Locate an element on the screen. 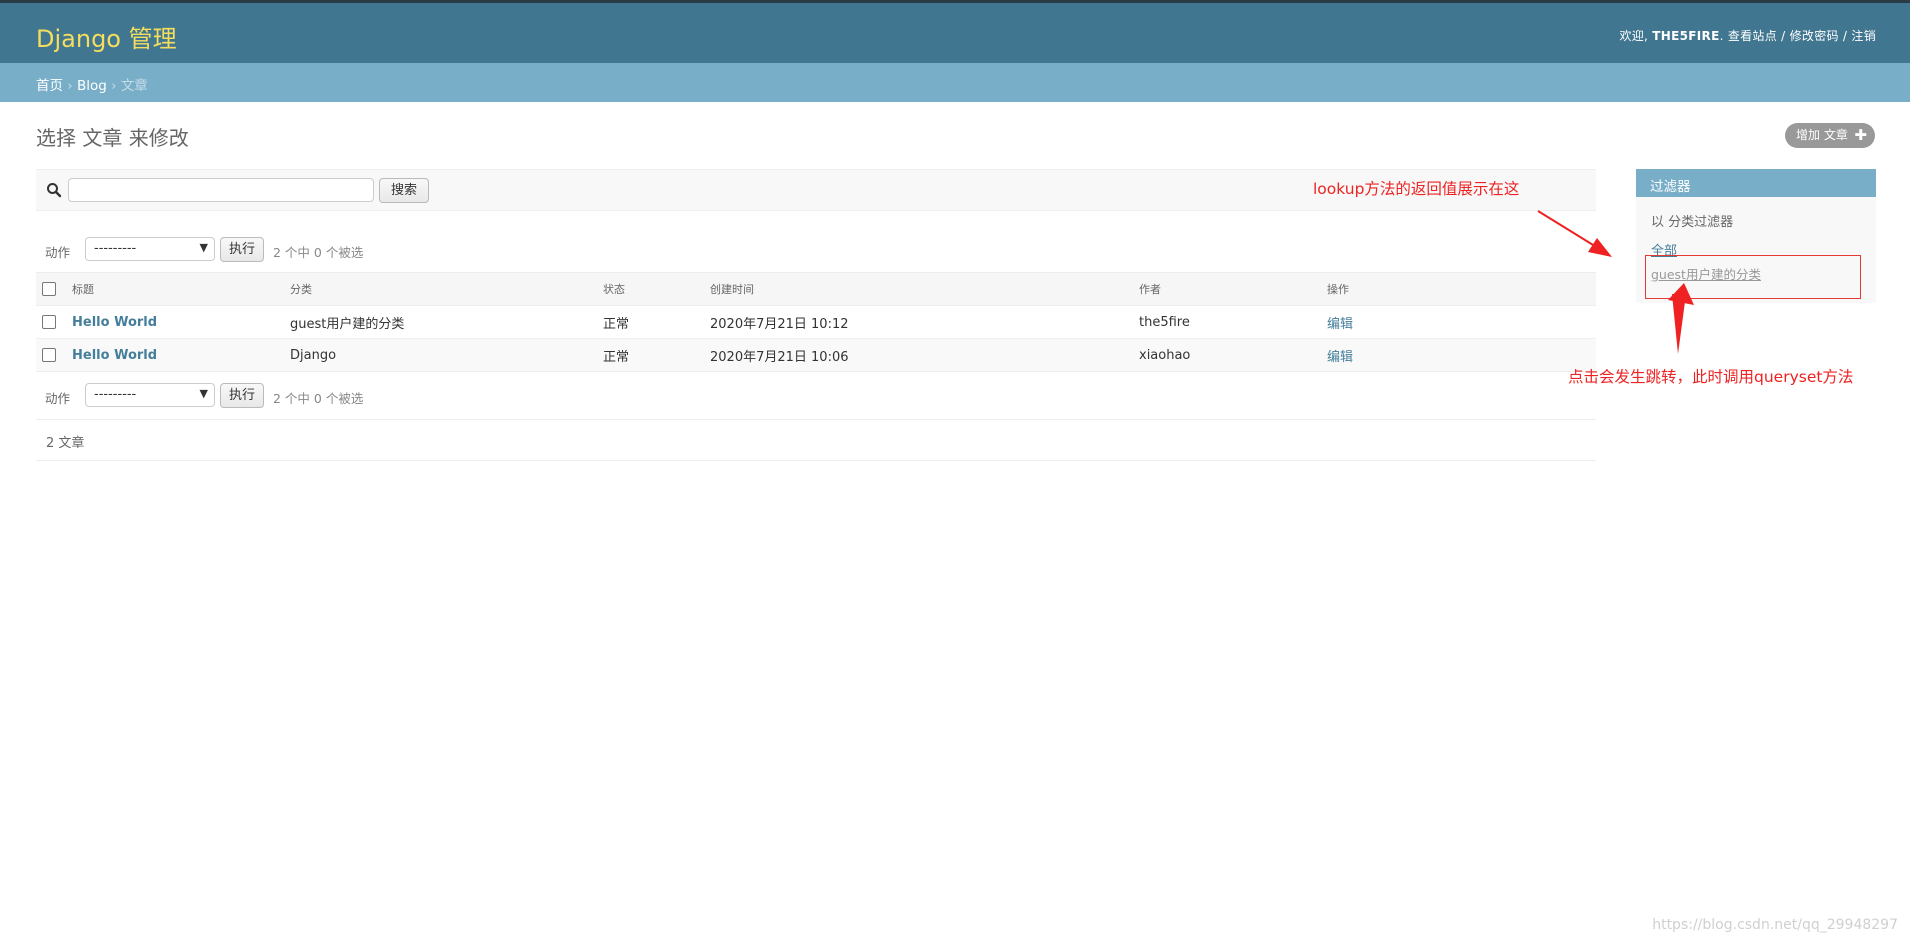 Image resolution: width=1910 pixels, height=939 pixels. article-created: 2020年7月21日 10:06 is located at coordinates (918, 355).